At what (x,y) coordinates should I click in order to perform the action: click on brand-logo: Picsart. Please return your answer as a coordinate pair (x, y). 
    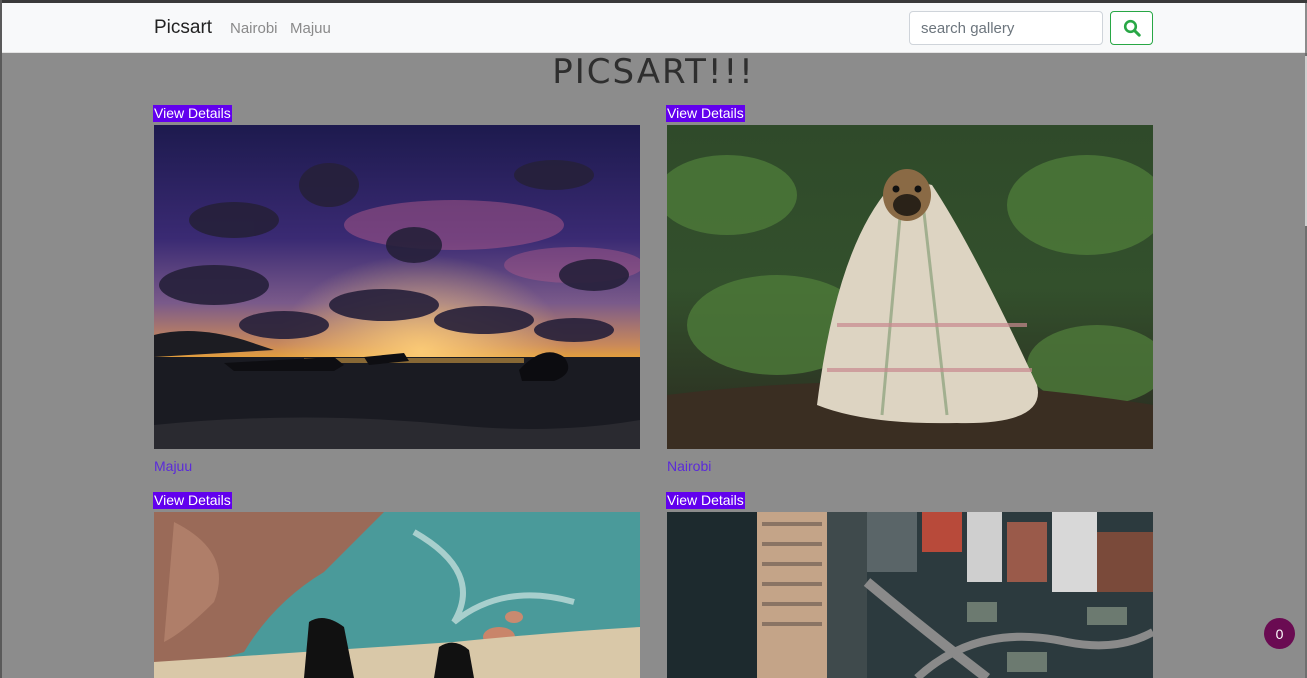
    Looking at the image, I should click on (183, 28).